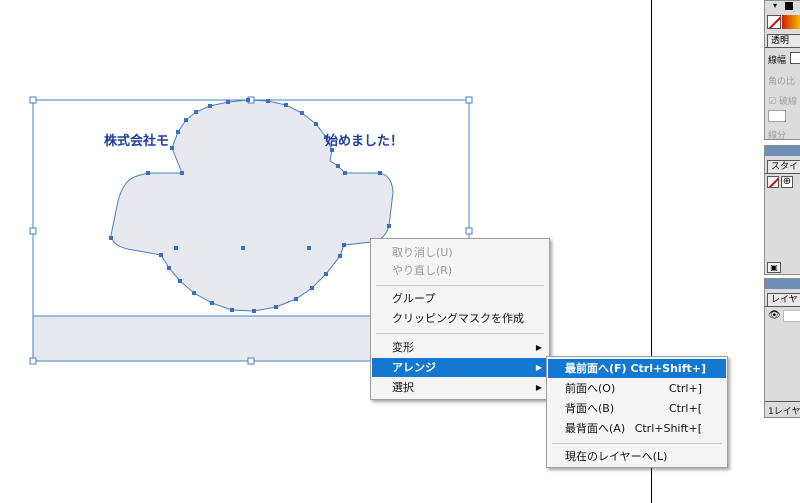 Image resolution: width=800 pixels, height=503 pixels. I want to click on panel-strip: ▾ 透明 線幅 角の比 ☑ 破線 線分 スタイ ⊕ ▣ レイヤ 👁 1レイヤ, so click(782, 251).